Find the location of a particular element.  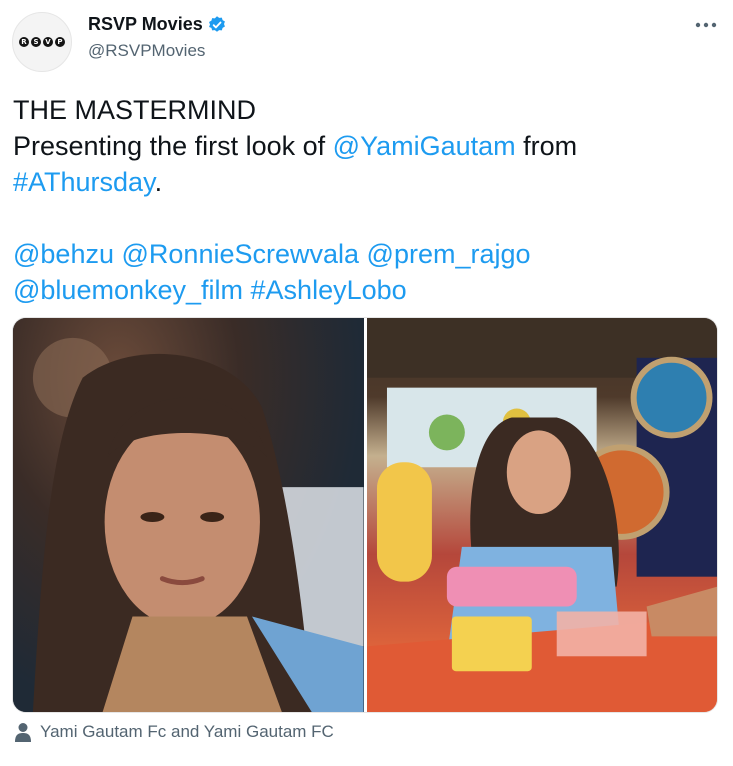

author-handle: @RSVPMovies is located at coordinates (146, 51).